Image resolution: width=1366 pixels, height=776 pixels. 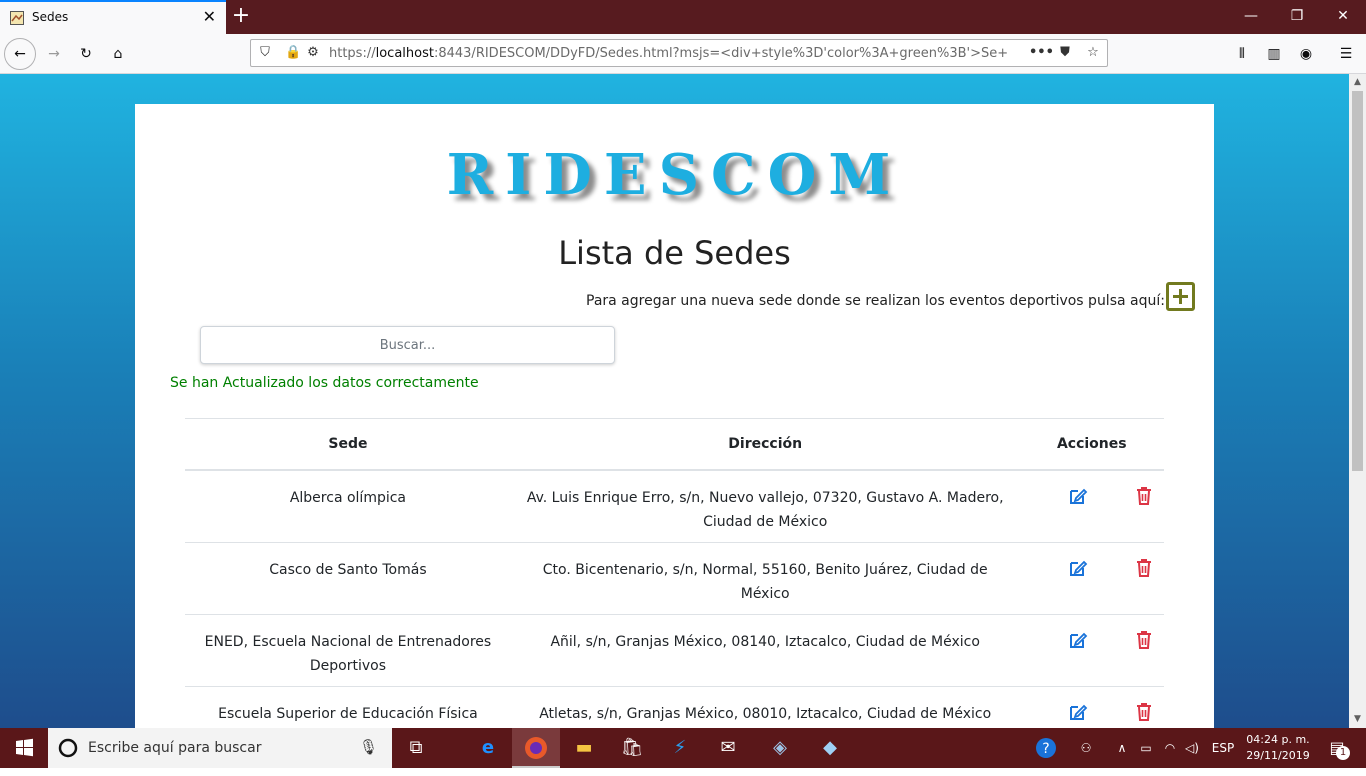 I want to click on menu-icon: ☰, so click(x=1346, y=48).